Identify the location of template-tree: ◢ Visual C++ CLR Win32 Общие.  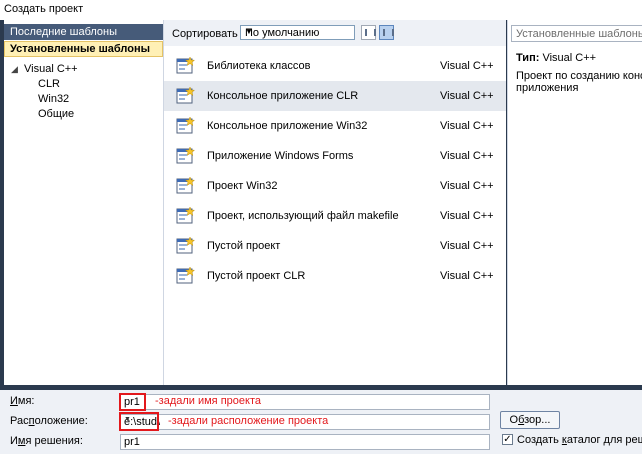
(83, 92).